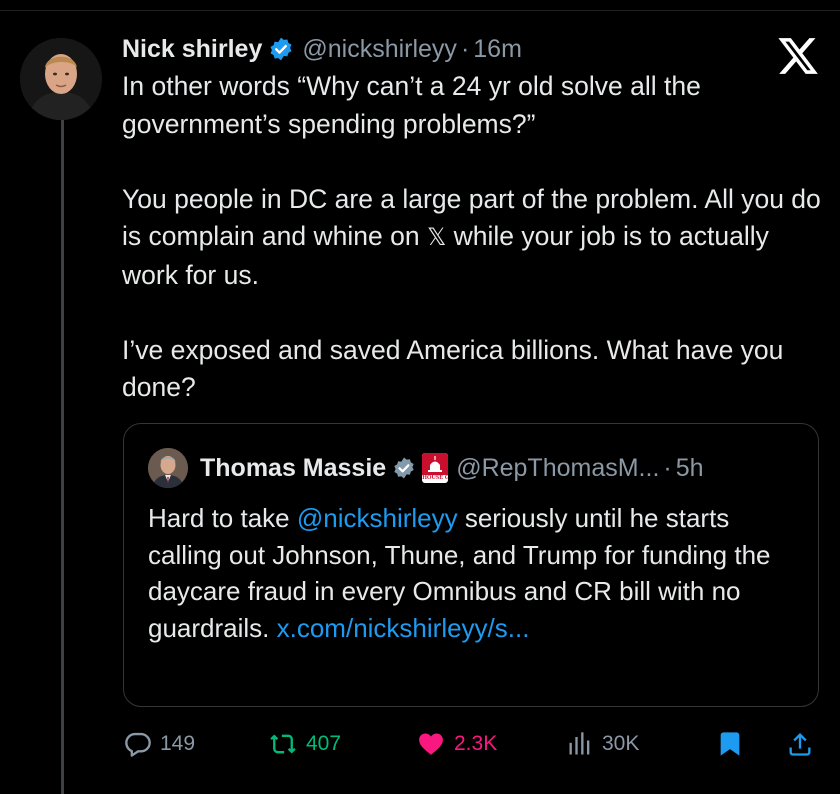  Describe the element at coordinates (168, 468) in the screenshot. I see `quoted-author-avatar` at that location.